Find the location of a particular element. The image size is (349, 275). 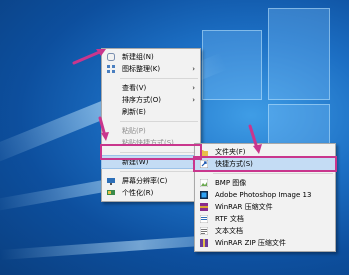

menu-item-label: 查看(V) is located at coordinates (134, 88).